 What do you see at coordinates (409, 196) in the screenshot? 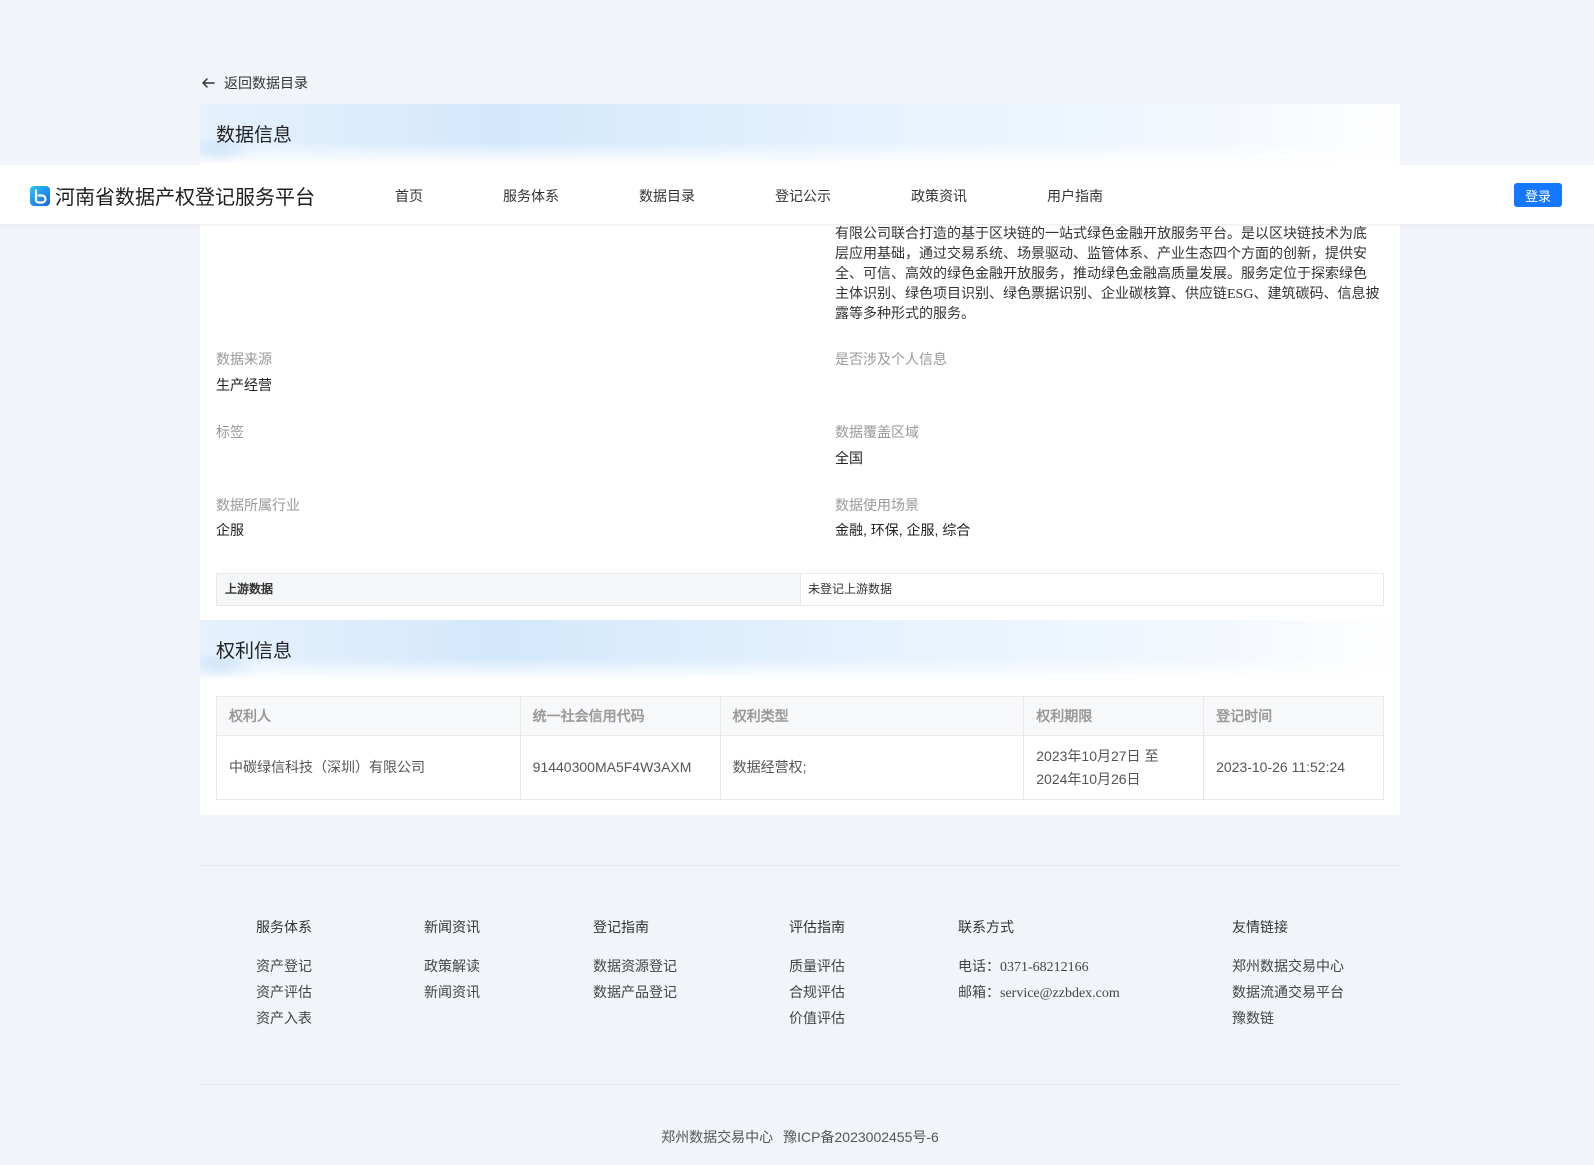
I see `nav-item-home: 首页` at bounding box center [409, 196].